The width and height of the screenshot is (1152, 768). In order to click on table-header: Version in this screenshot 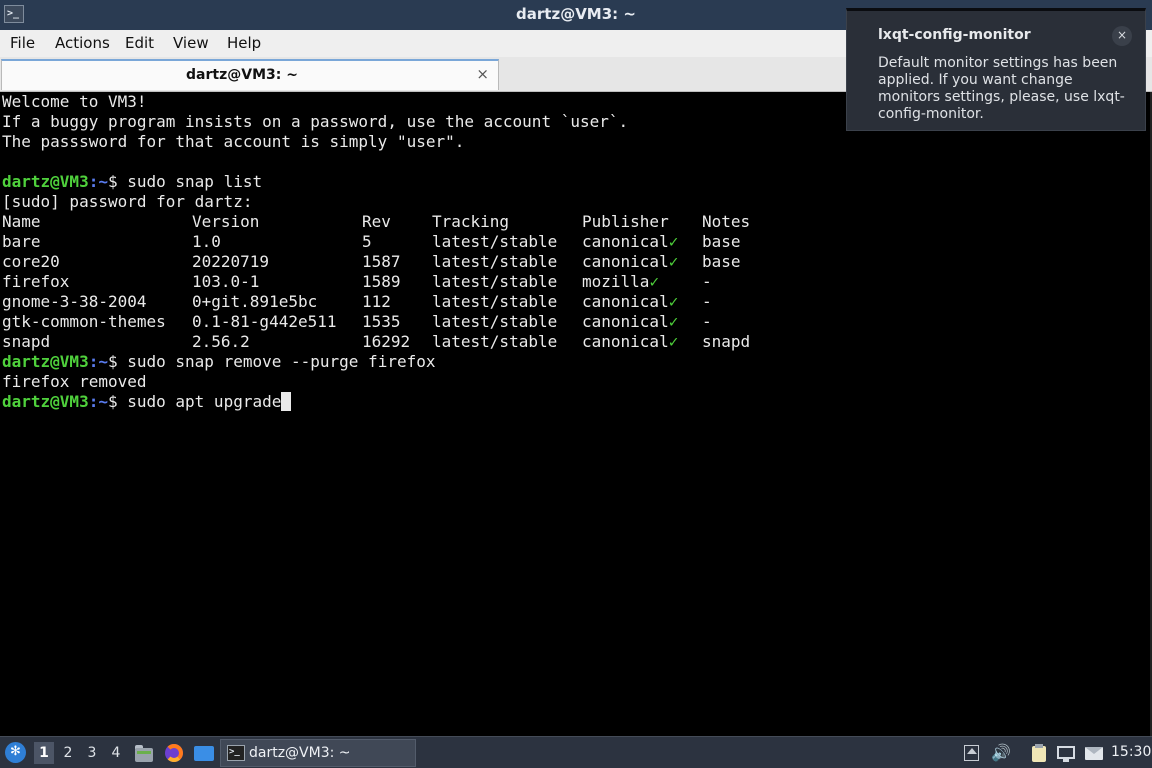, I will do `click(226, 221)`.